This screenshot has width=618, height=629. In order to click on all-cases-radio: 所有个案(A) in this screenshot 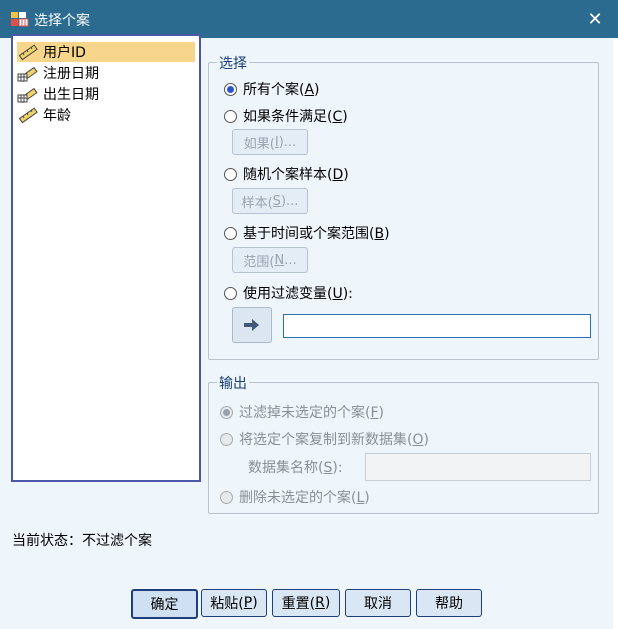, I will do `click(272, 89)`.